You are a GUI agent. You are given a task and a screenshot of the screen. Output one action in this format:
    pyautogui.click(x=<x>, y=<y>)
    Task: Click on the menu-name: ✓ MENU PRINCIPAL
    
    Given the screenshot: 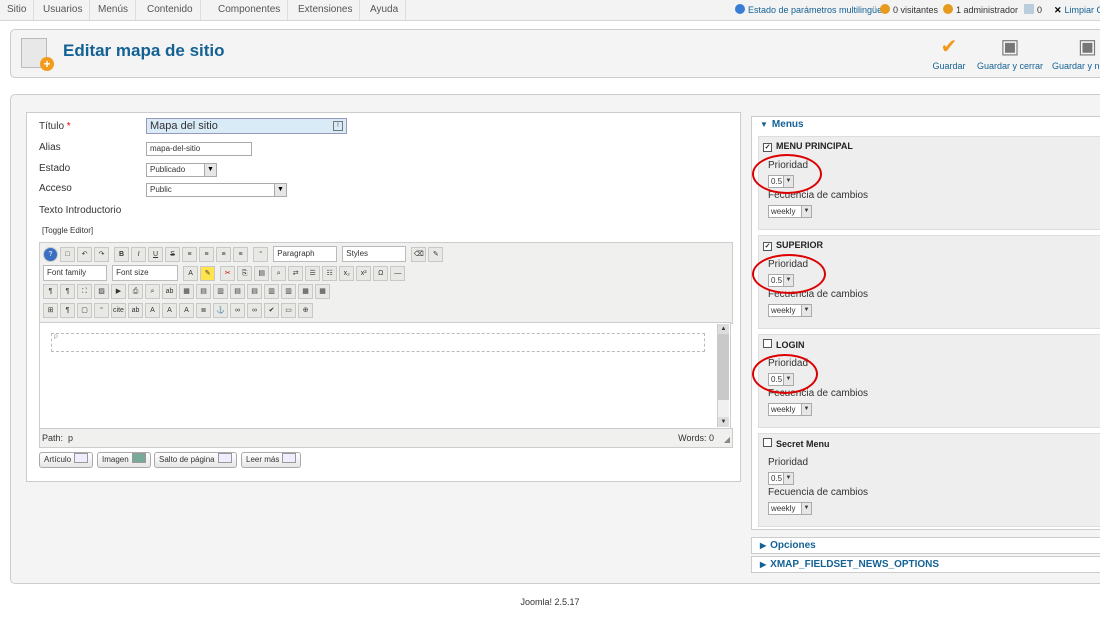 What is the action you would take?
    pyautogui.click(x=808, y=146)
    